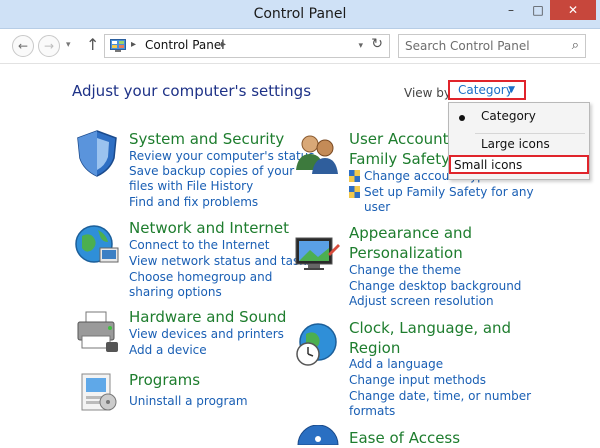 The image size is (600, 448). I want to click on family-safety-link-line2: user, so click(377, 207).